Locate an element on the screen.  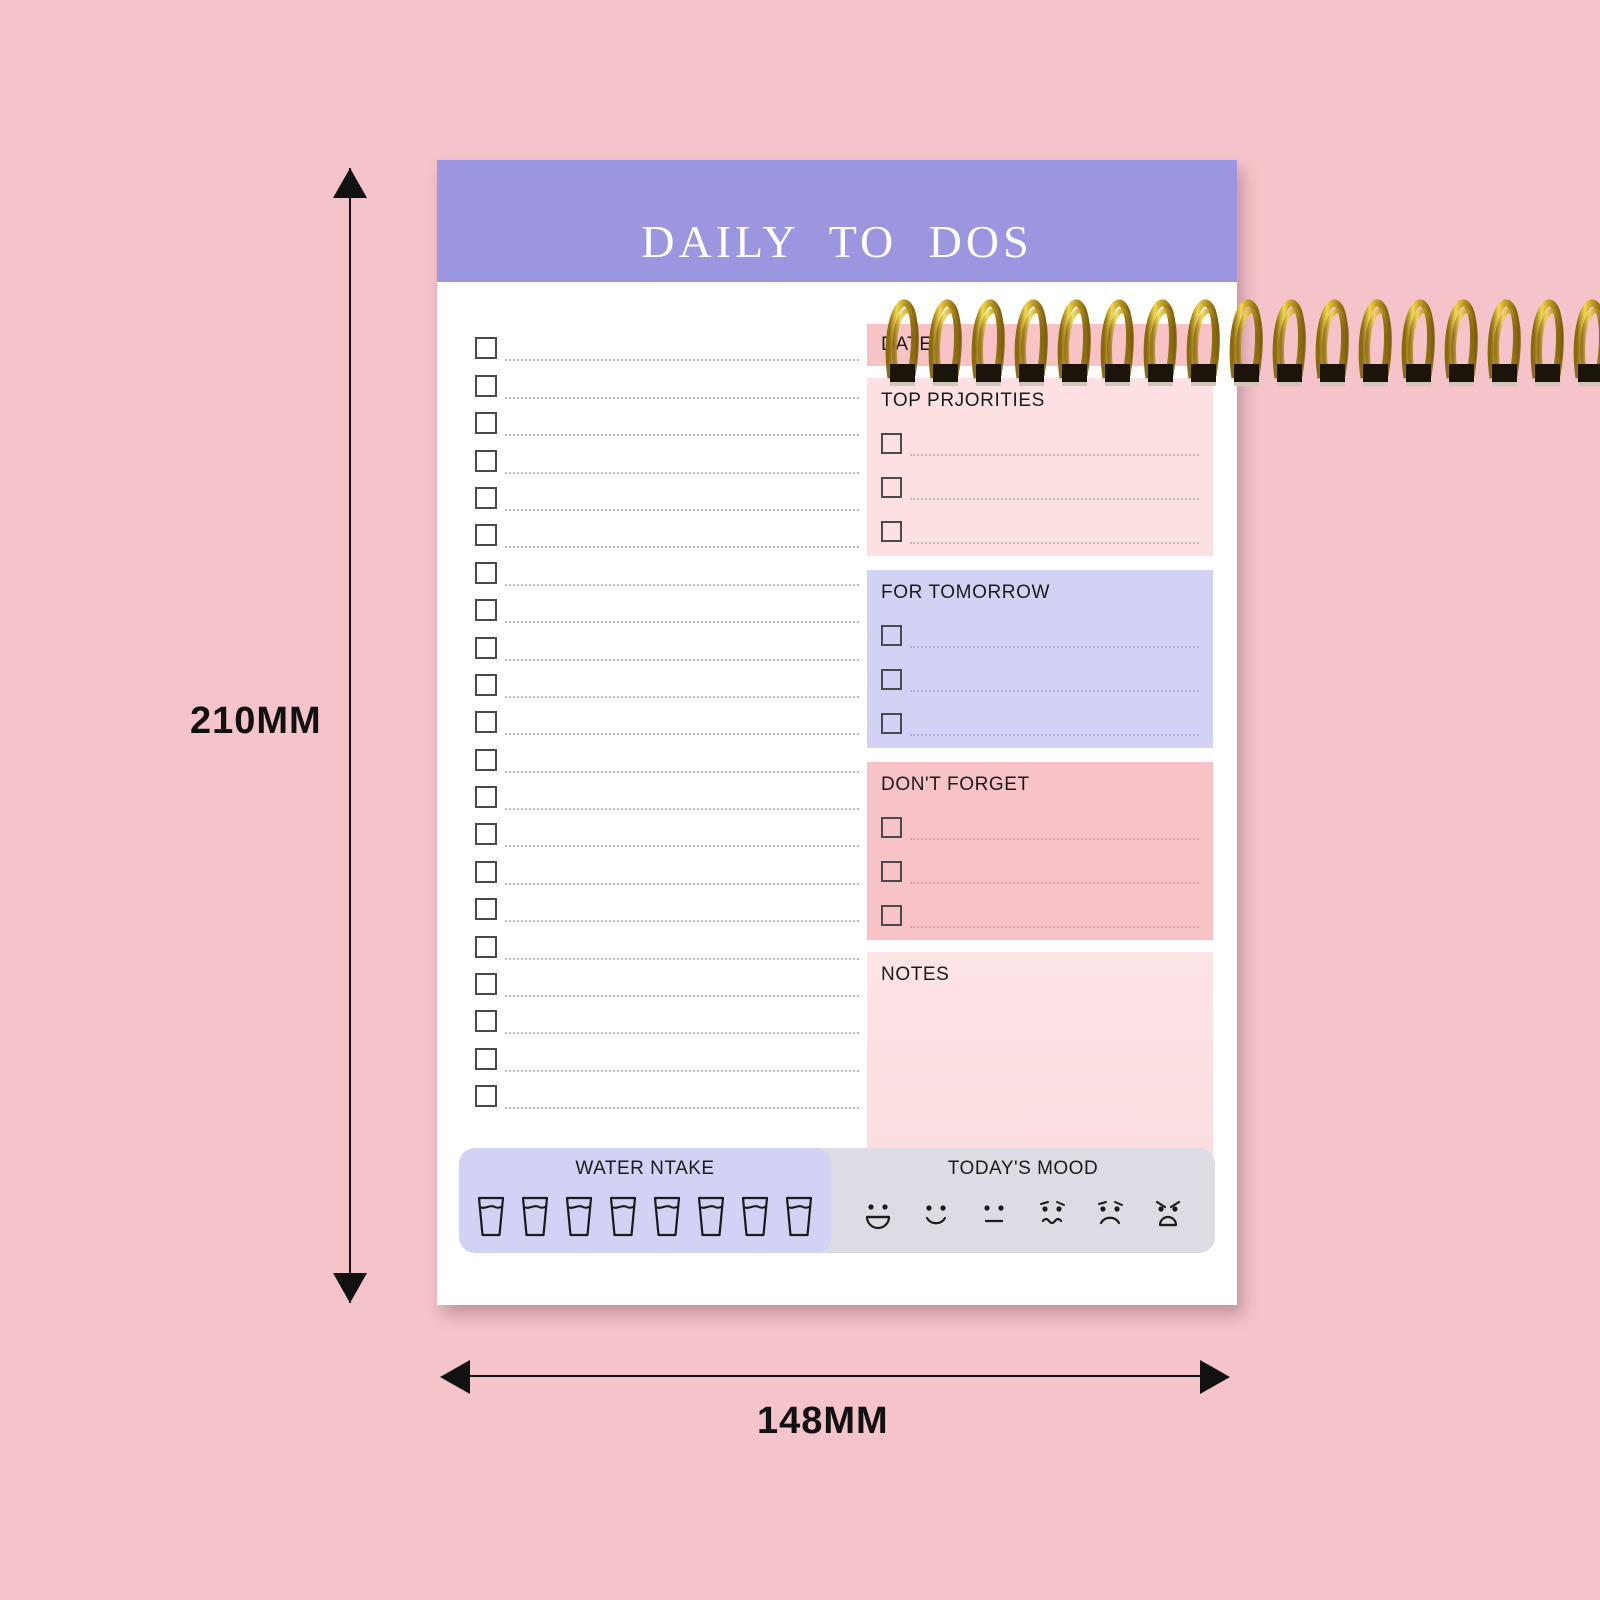
smiling-face-icon is located at coordinates (936, 1216).